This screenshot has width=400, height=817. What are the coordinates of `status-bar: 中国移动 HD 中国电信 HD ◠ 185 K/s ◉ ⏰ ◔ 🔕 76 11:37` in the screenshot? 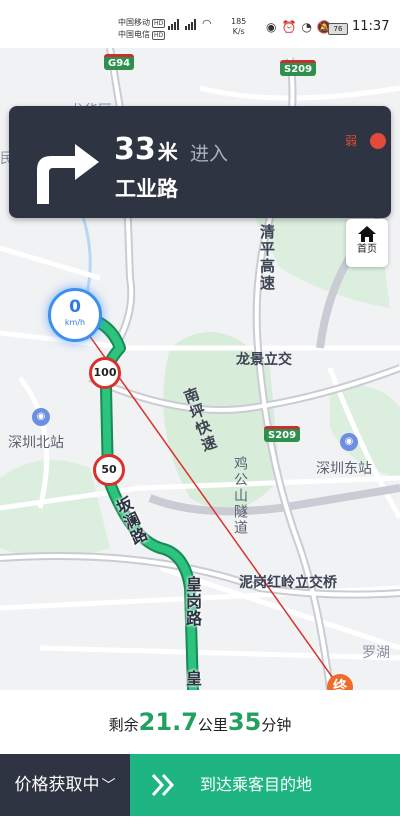 It's located at (200, 24).